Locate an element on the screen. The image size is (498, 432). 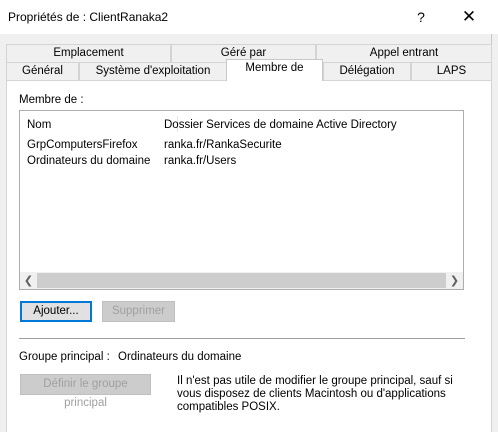
group-name: Ordinateurs du domaine is located at coordinates (89, 161).